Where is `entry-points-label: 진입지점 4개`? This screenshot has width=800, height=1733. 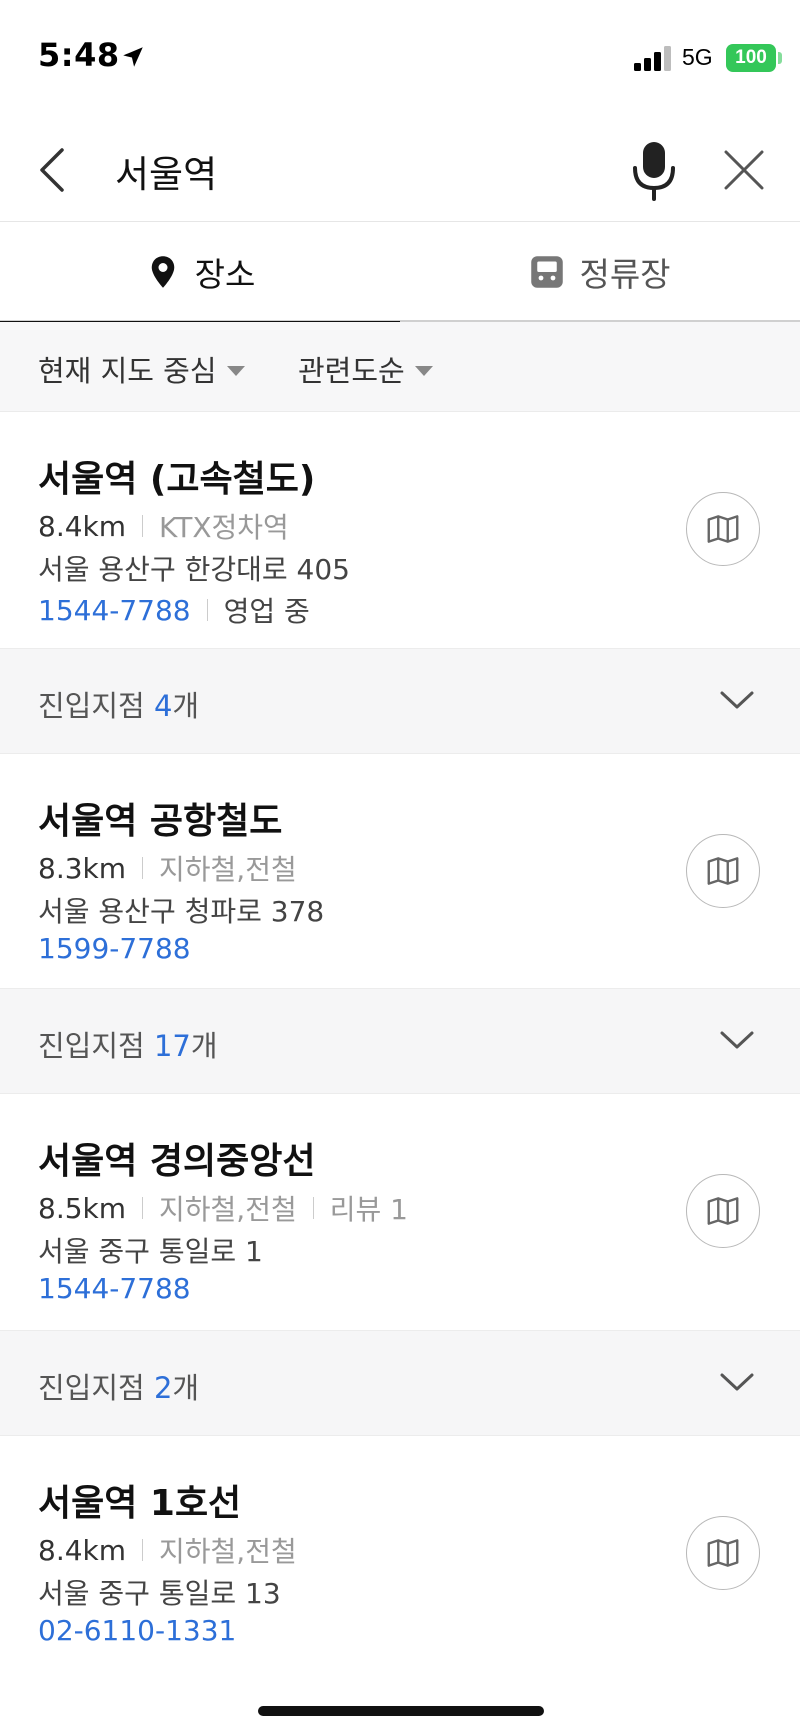
entry-points-label: 진입지점 4개 is located at coordinates (118, 704).